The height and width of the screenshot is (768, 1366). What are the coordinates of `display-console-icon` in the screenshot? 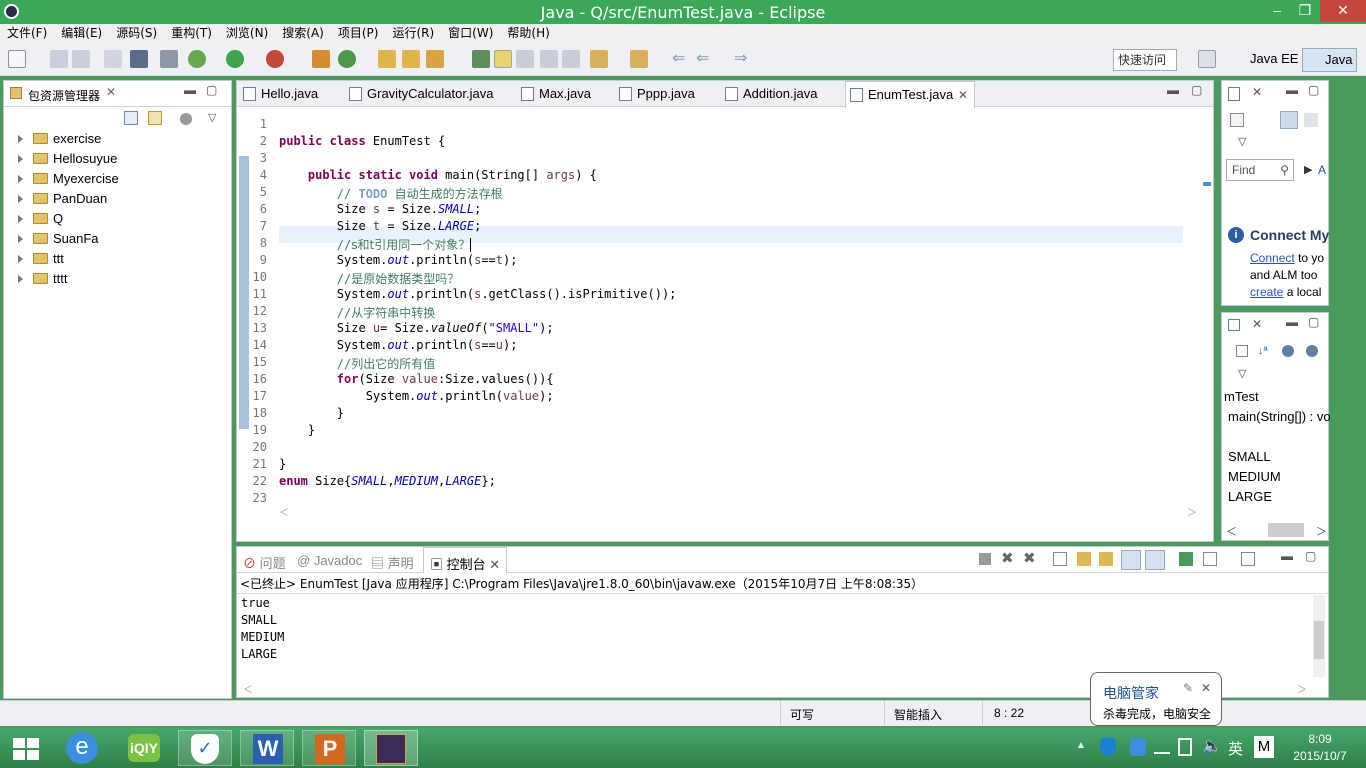 It's located at (1210, 559).